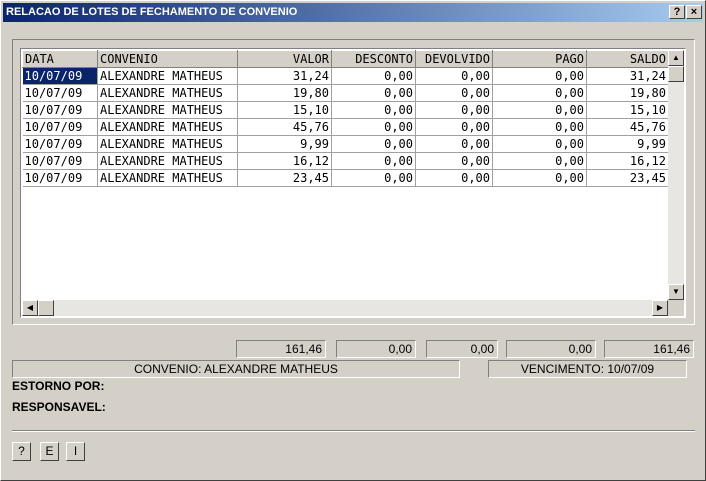 The image size is (706, 481). Describe the element at coordinates (462, 349) in the screenshot. I see `total-devolvido: 0,00` at that location.